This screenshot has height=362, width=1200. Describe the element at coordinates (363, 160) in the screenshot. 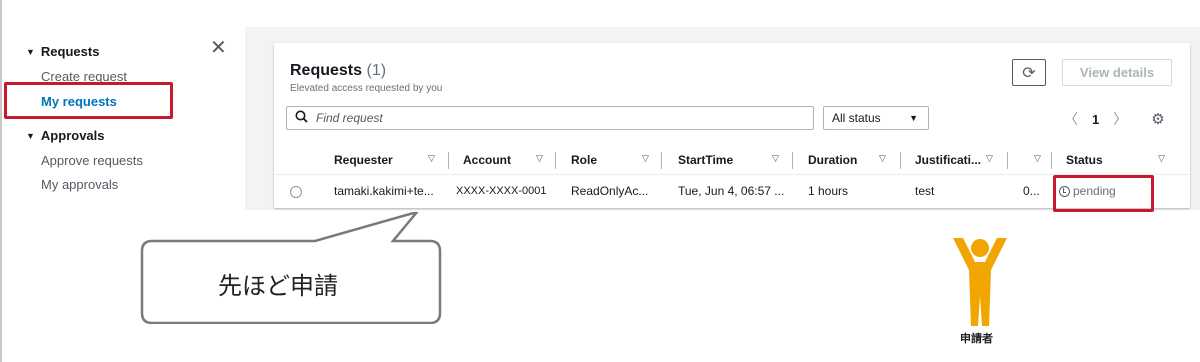

I see `column-header-requester: Requester` at that location.